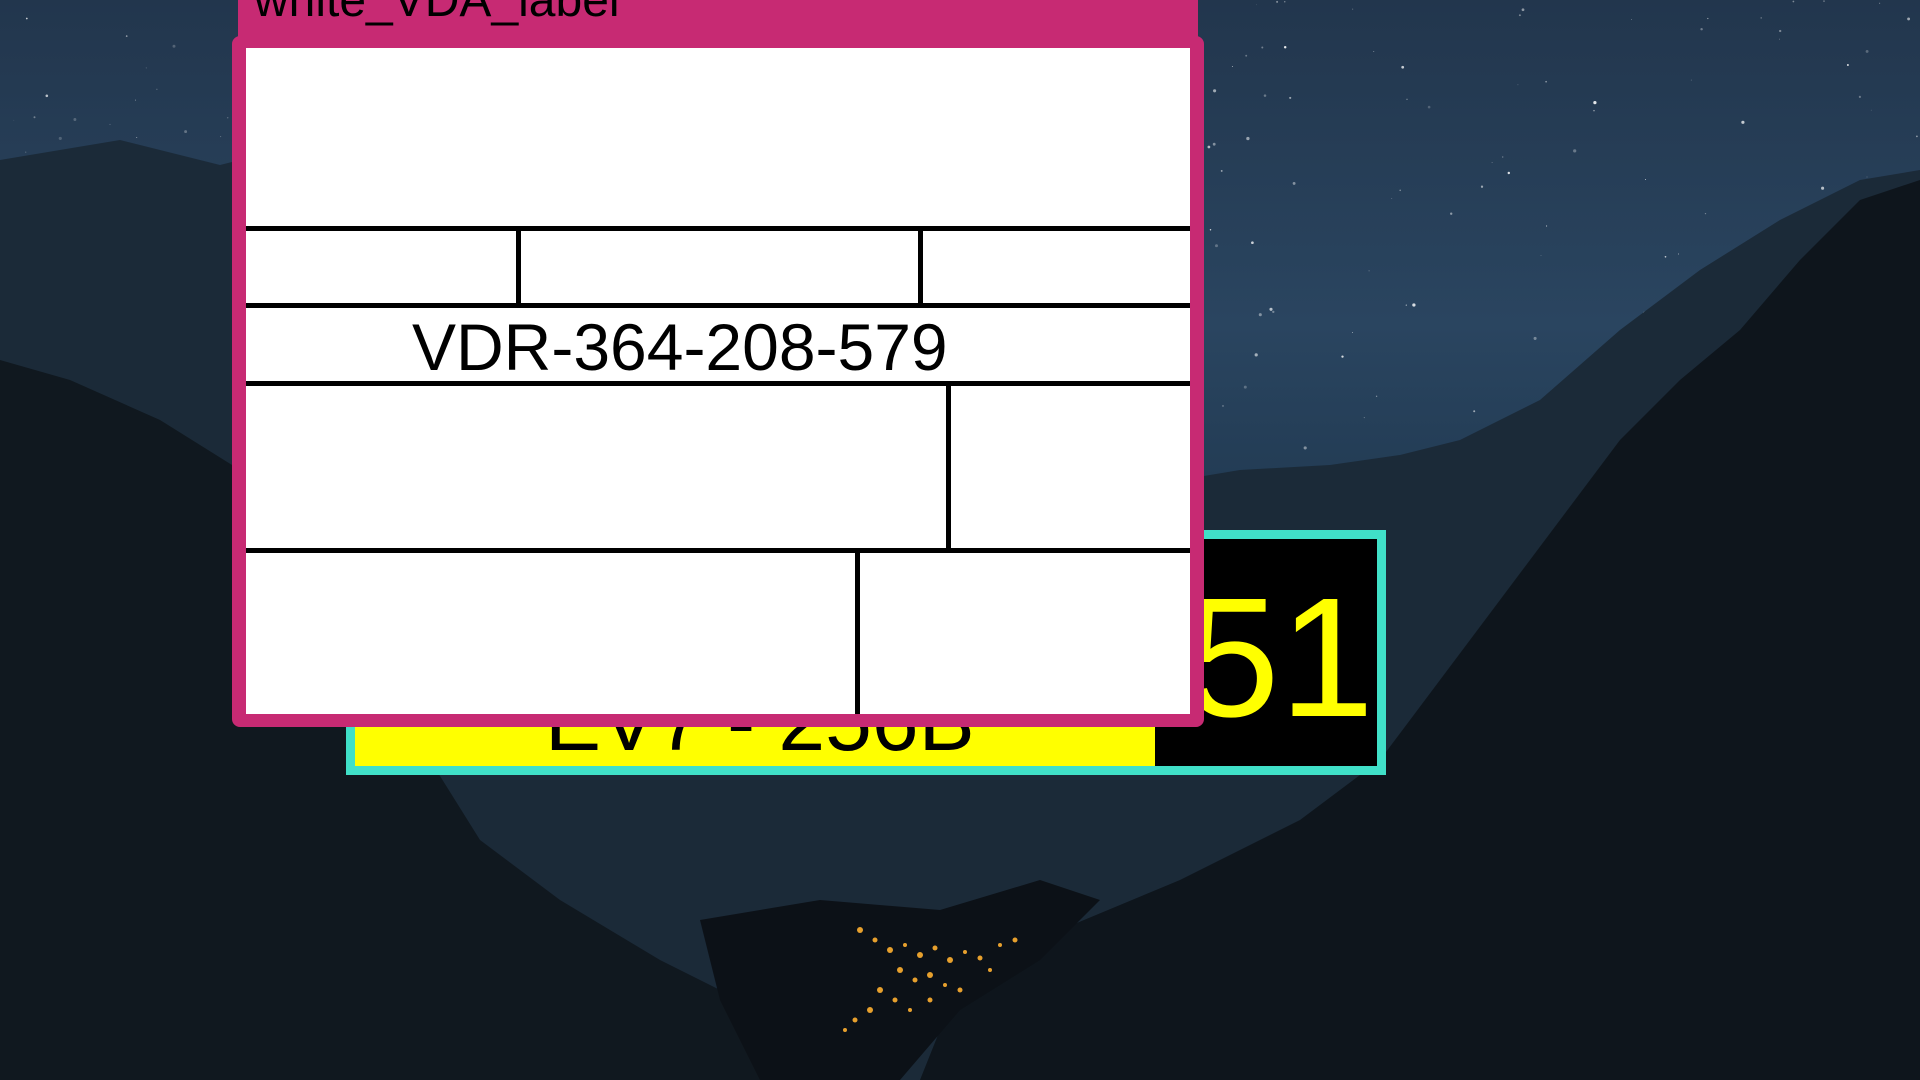 The image size is (1920, 1080). Describe the element at coordinates (1280, 658) in the screenshot. I see `plate-number: 51` at that location.